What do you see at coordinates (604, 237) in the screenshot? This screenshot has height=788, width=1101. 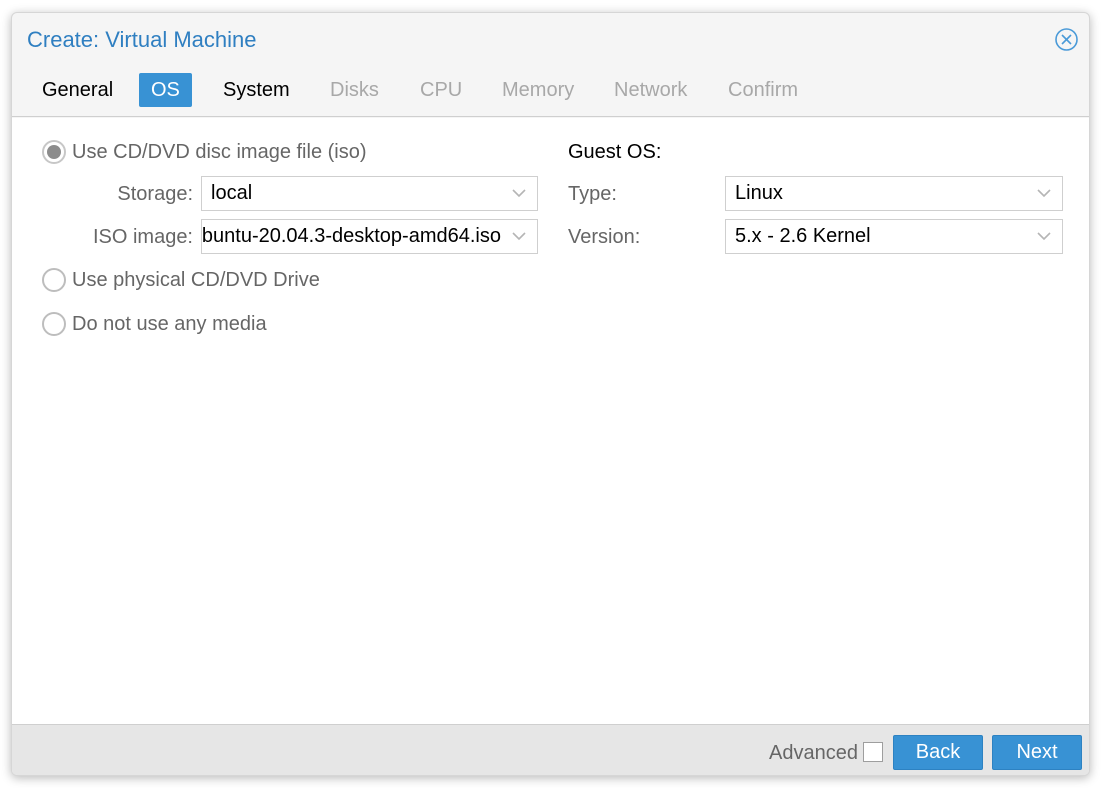 I see `version-label: Version:` at bounding box center [604, 237].